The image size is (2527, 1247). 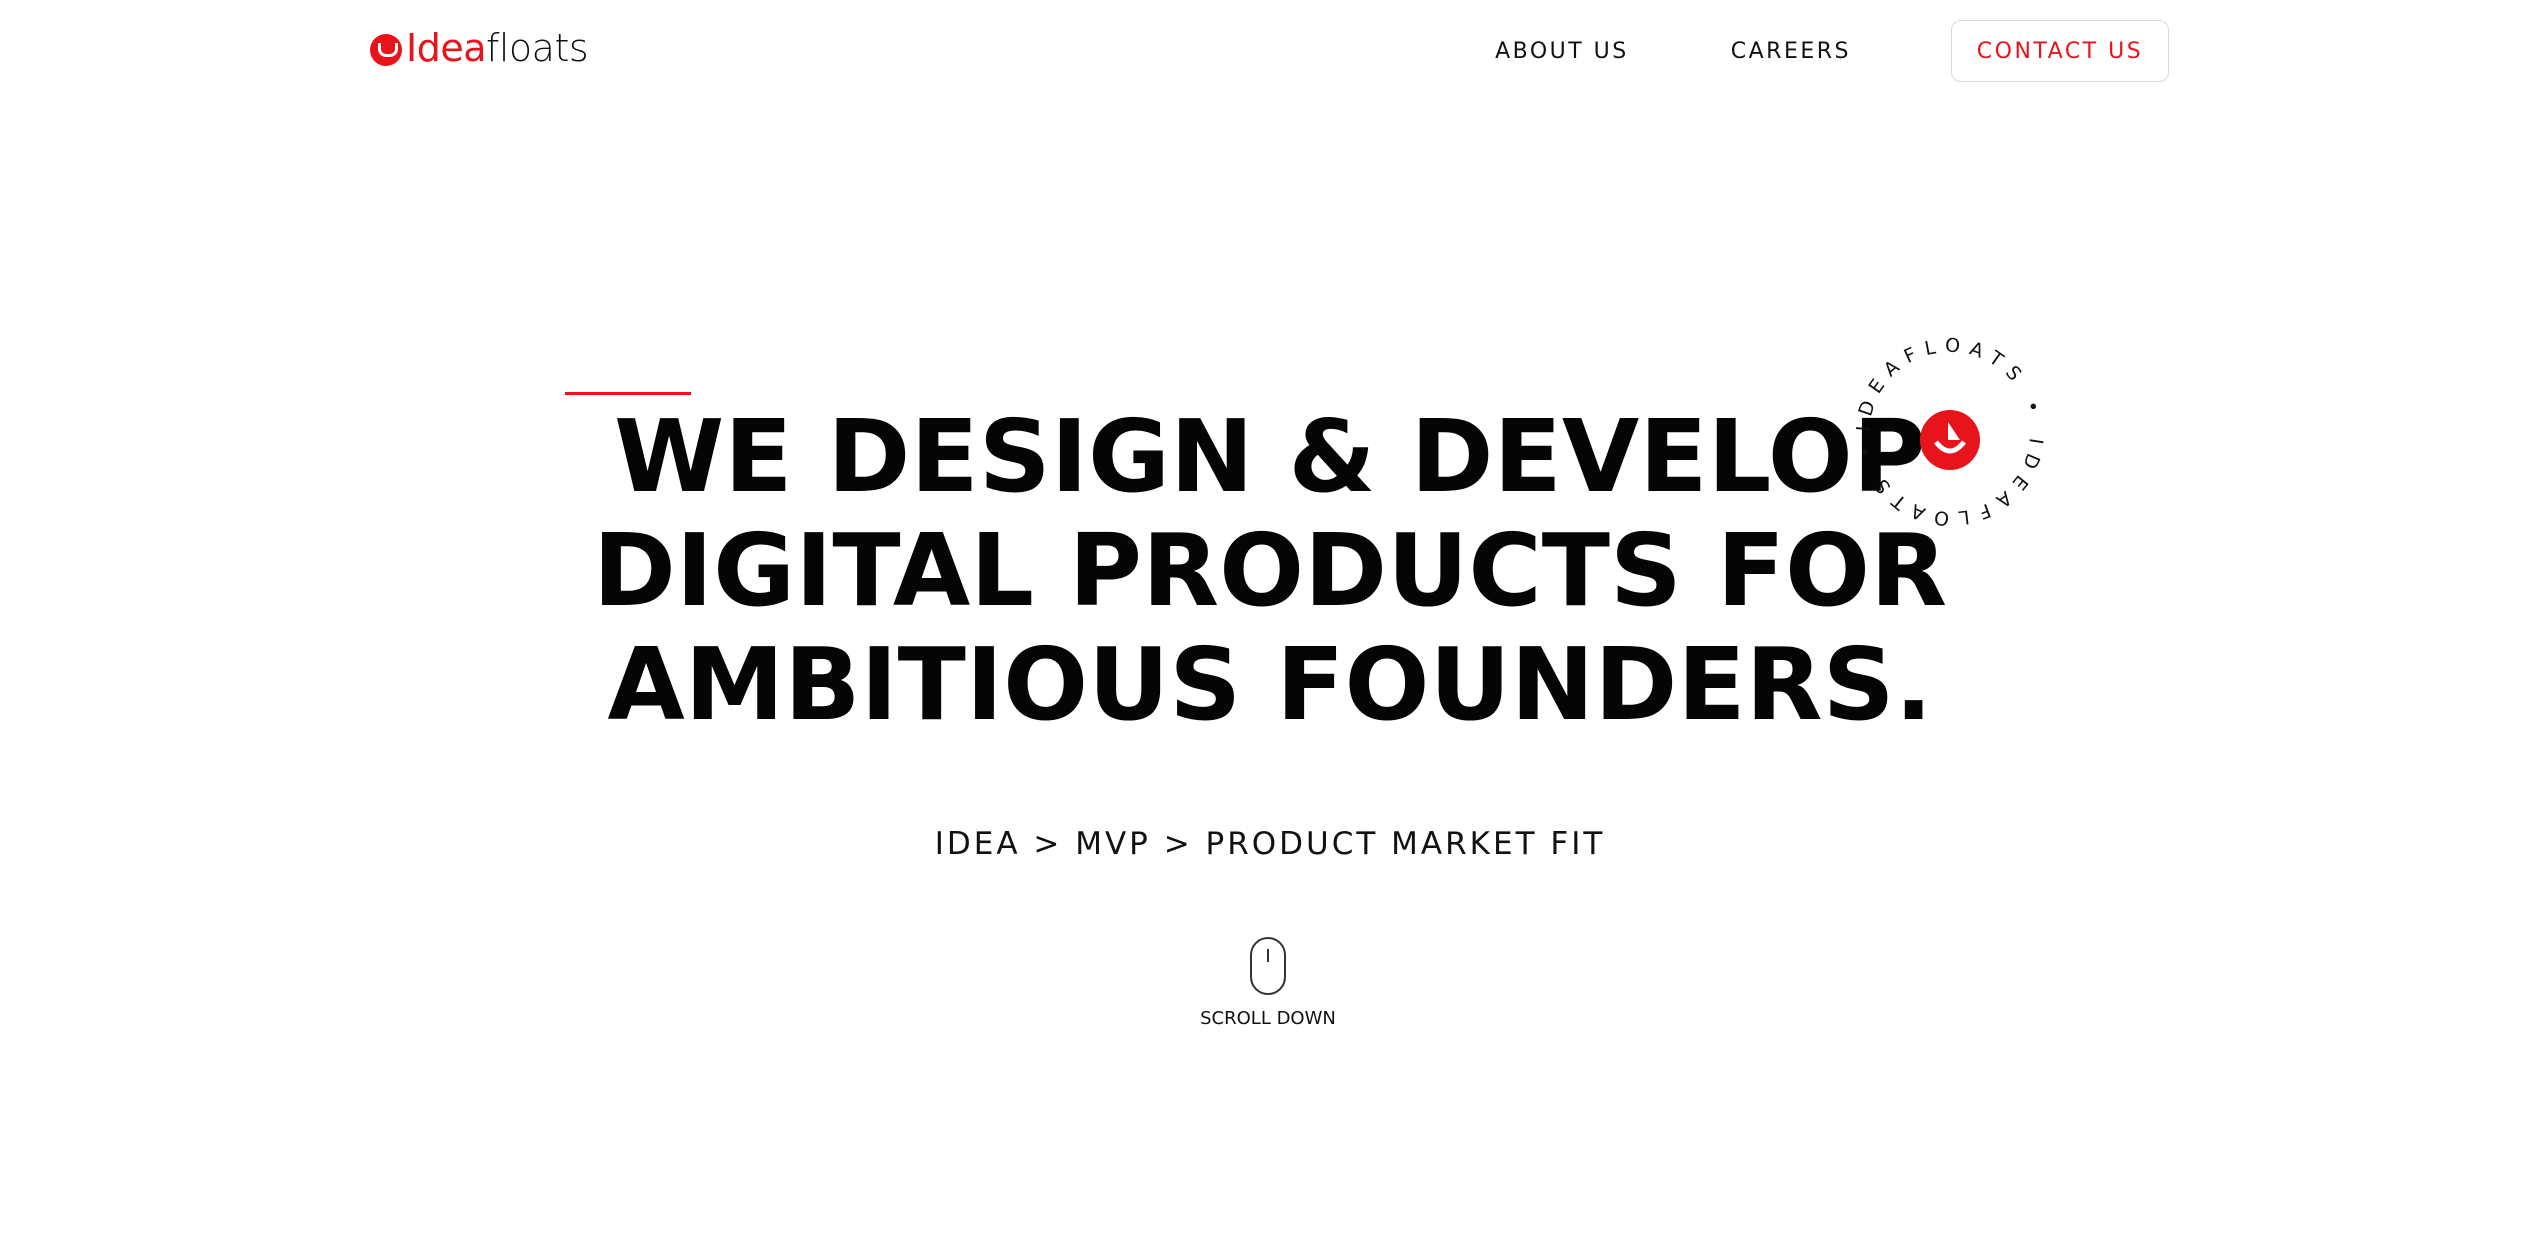 I want to click on nav-careers: CAREERS, so click(x=1791, y=51).